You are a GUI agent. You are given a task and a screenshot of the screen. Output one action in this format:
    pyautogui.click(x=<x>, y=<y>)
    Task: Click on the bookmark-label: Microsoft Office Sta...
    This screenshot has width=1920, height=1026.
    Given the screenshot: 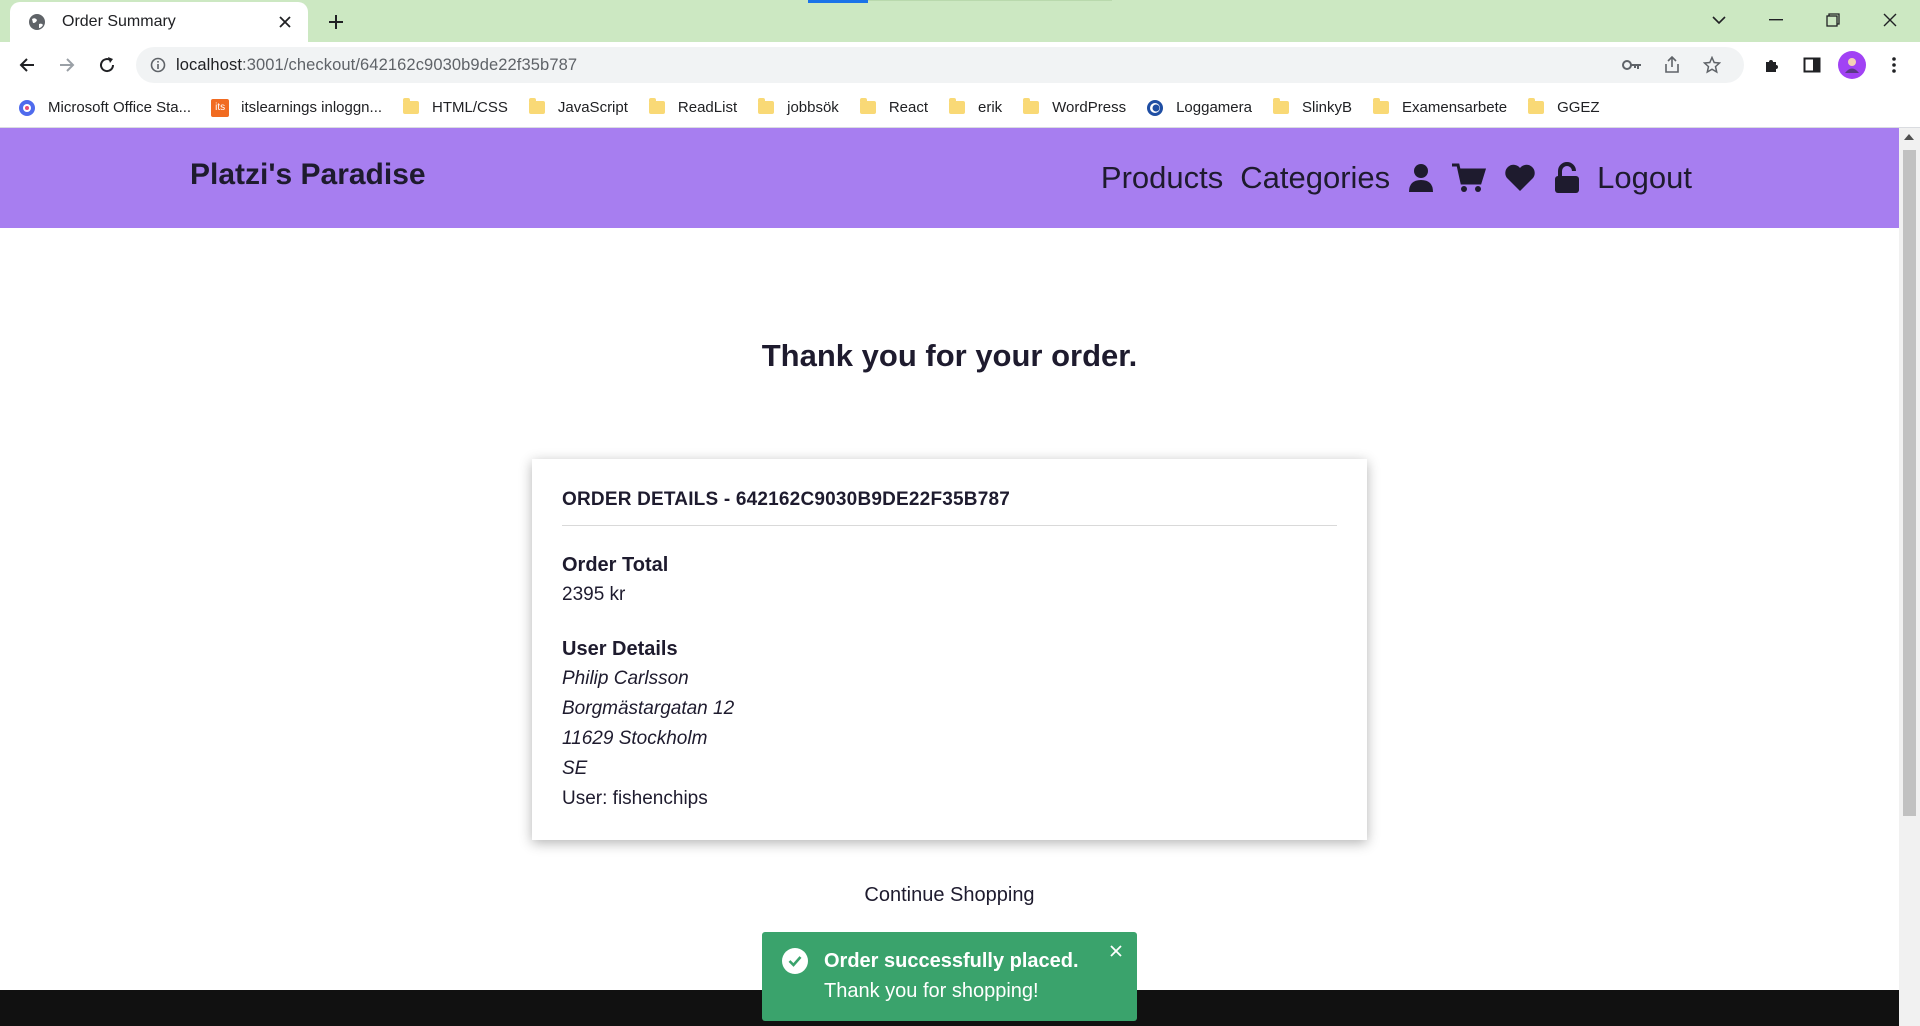 What is the action you would take?
    pyautogui.click(x=120, y=107)
    